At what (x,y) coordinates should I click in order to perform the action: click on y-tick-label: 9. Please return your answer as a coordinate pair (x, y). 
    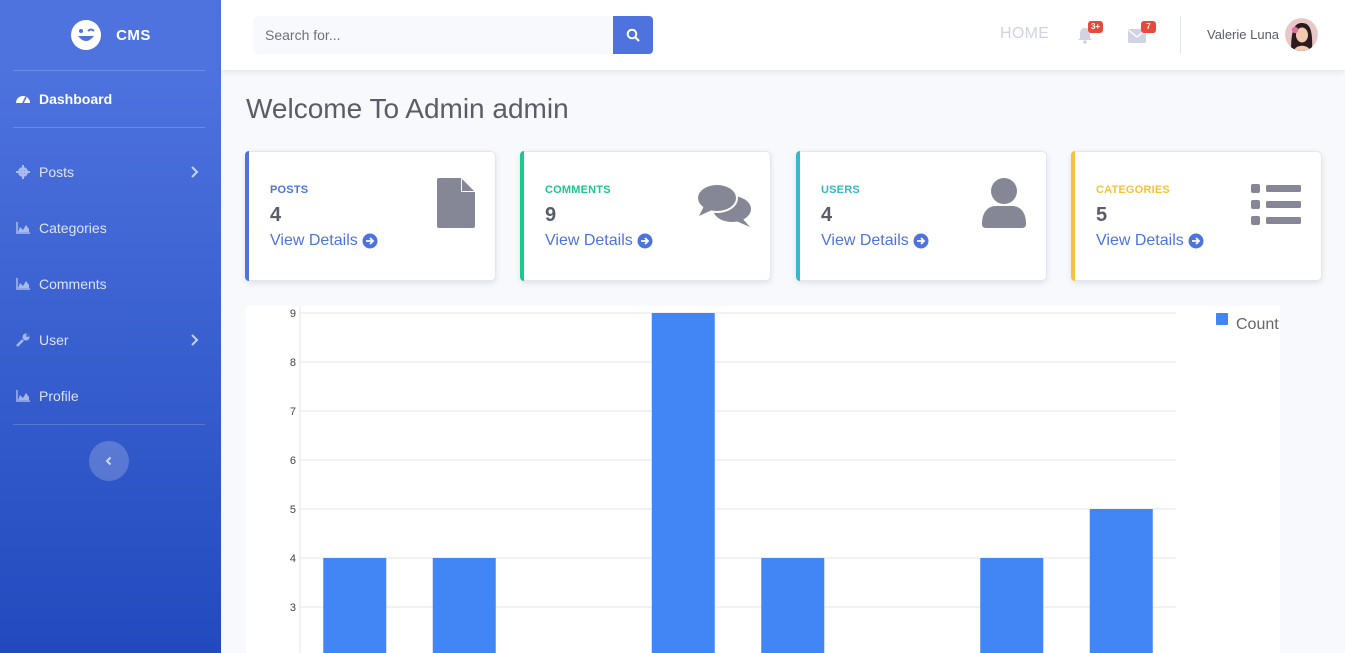
    Looking at the image, I should click on (293, 314).